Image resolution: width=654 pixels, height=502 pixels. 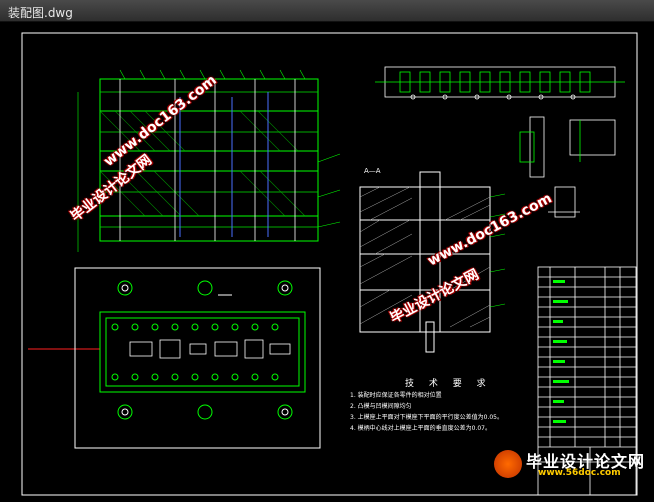 I want to click on tech-requirements-title: 技 术 要 求, so click(x=448, y=384).